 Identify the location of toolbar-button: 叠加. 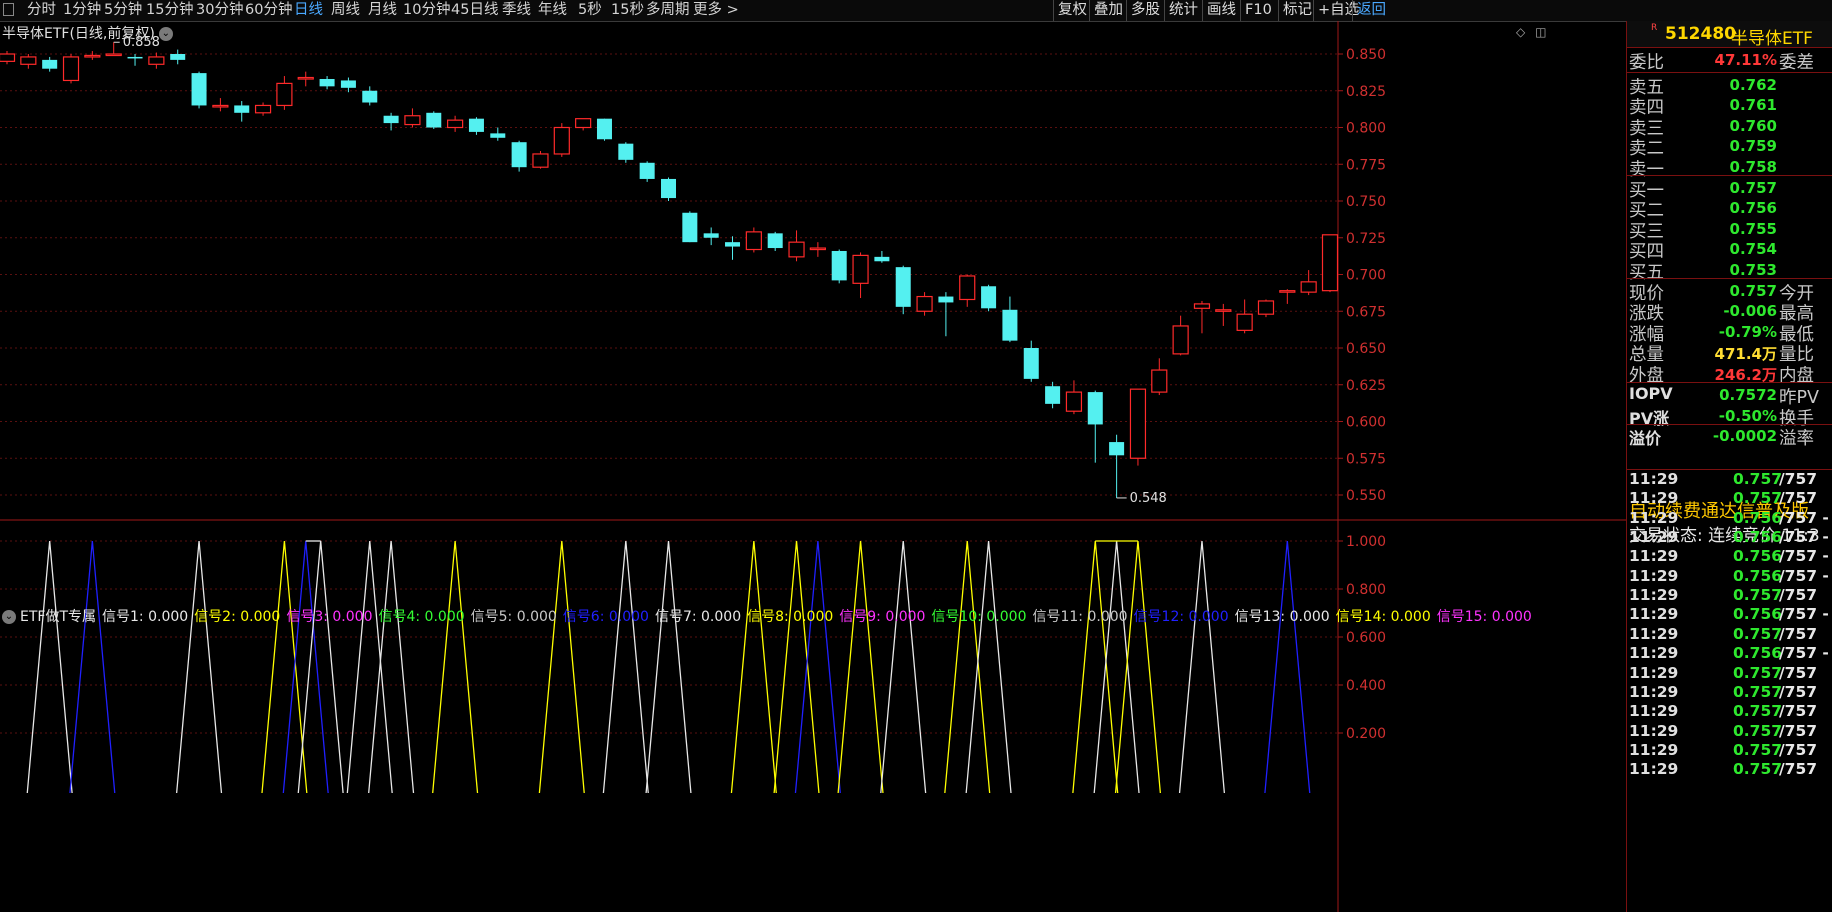
(1108, 10).